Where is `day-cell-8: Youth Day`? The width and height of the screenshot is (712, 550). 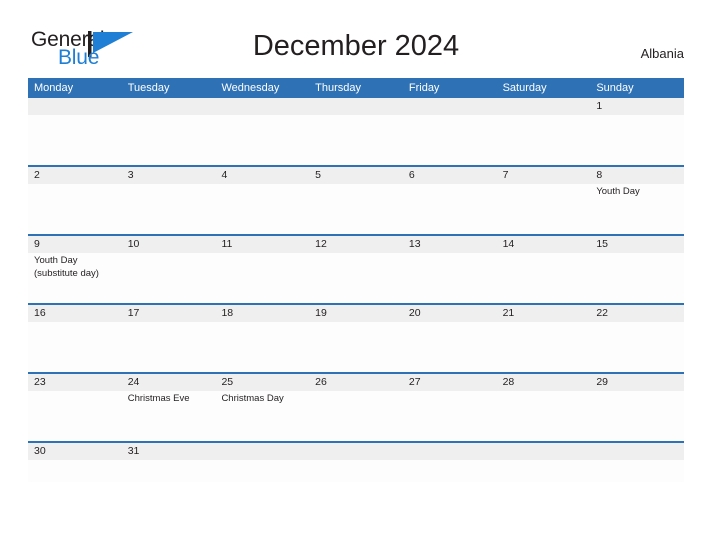
day-cell-8: Youth Day is located at coordinates (637, 209).